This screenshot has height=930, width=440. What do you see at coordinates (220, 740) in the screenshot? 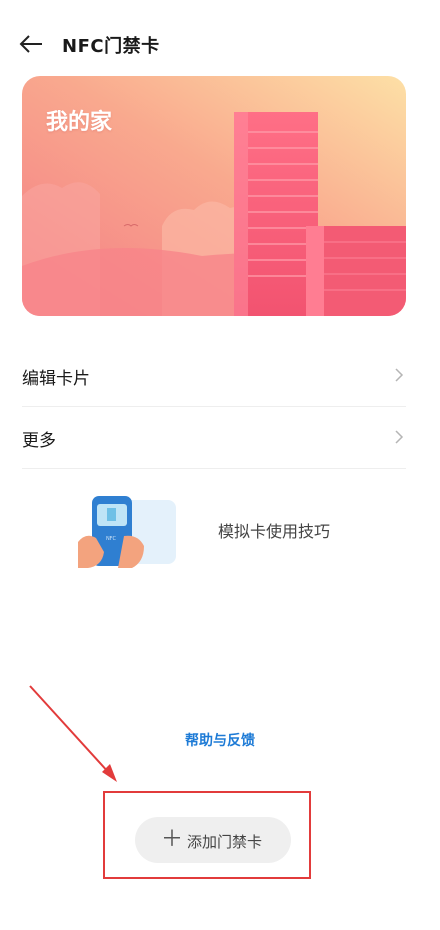
I see `help-feedback-link: 帮助与反馈` at bounding box center [220, 740].